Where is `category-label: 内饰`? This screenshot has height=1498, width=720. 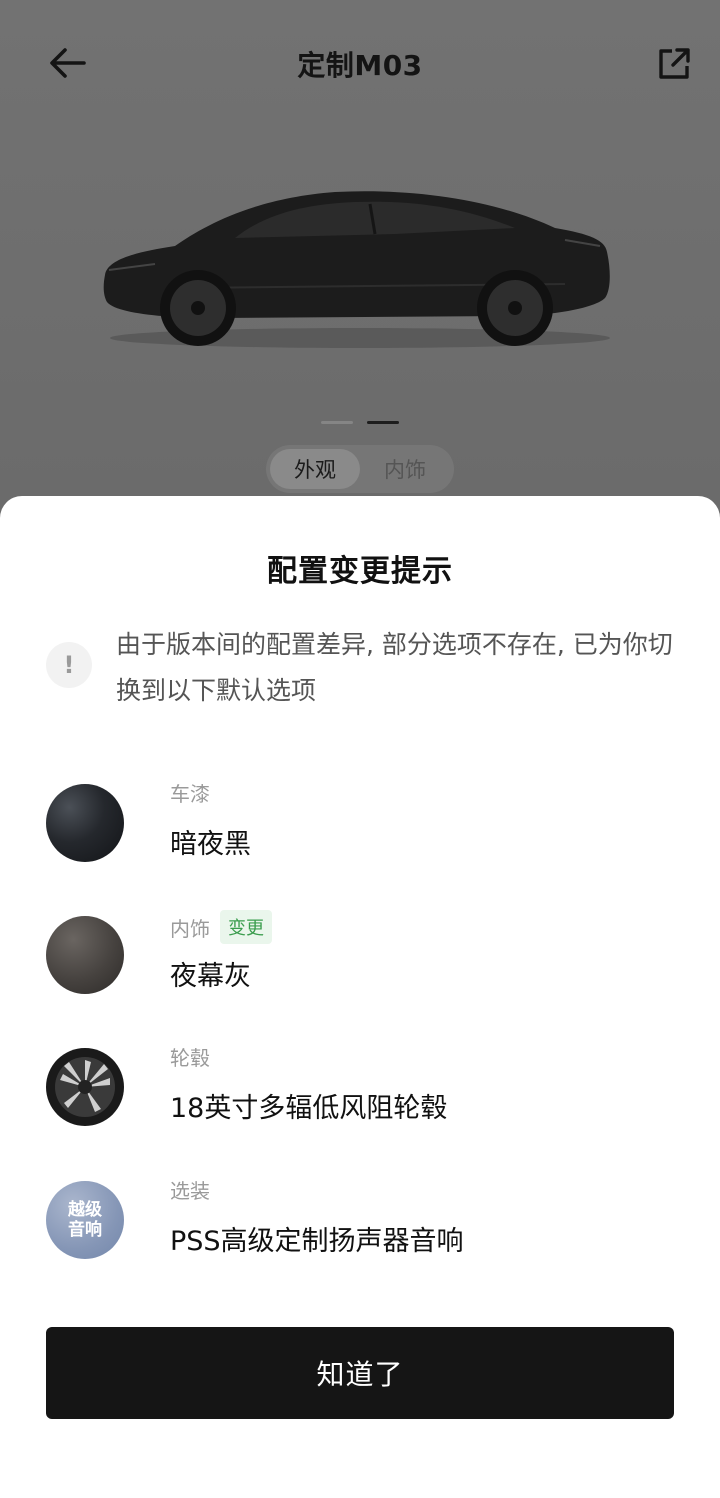
category-label: 内饰 is located at coordinates (190, 928).